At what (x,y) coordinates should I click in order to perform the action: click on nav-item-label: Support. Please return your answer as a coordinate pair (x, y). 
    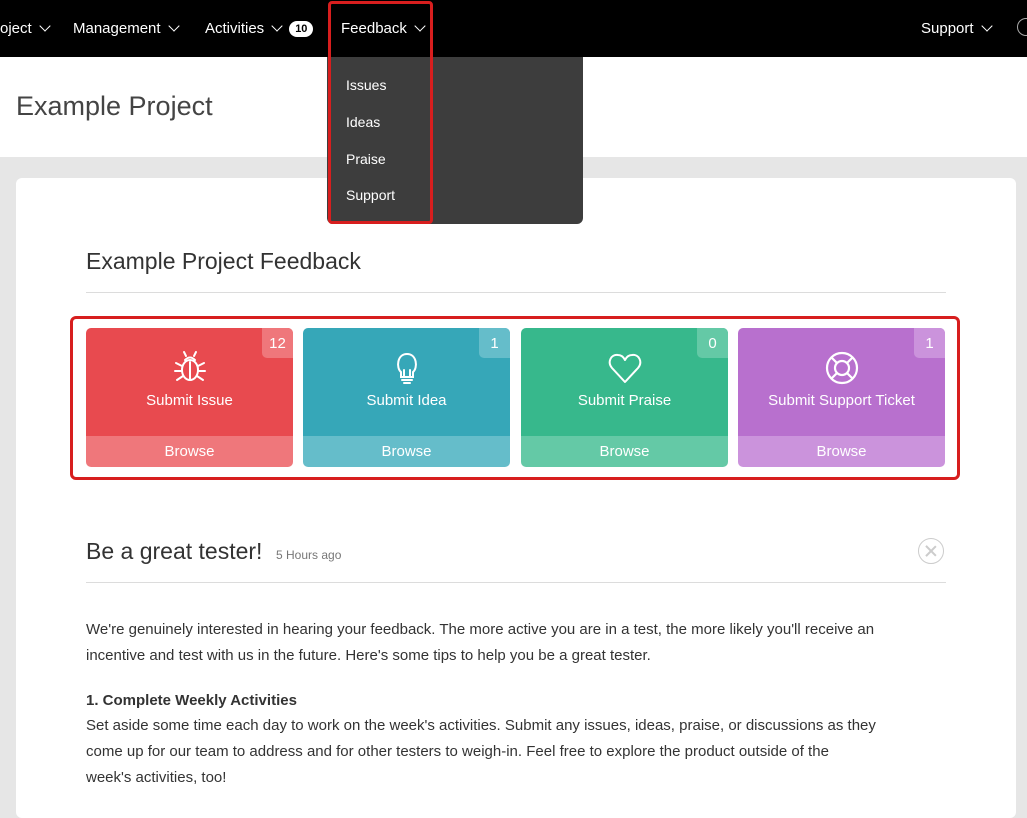
    Looking at the image, I should click on (947, 28).